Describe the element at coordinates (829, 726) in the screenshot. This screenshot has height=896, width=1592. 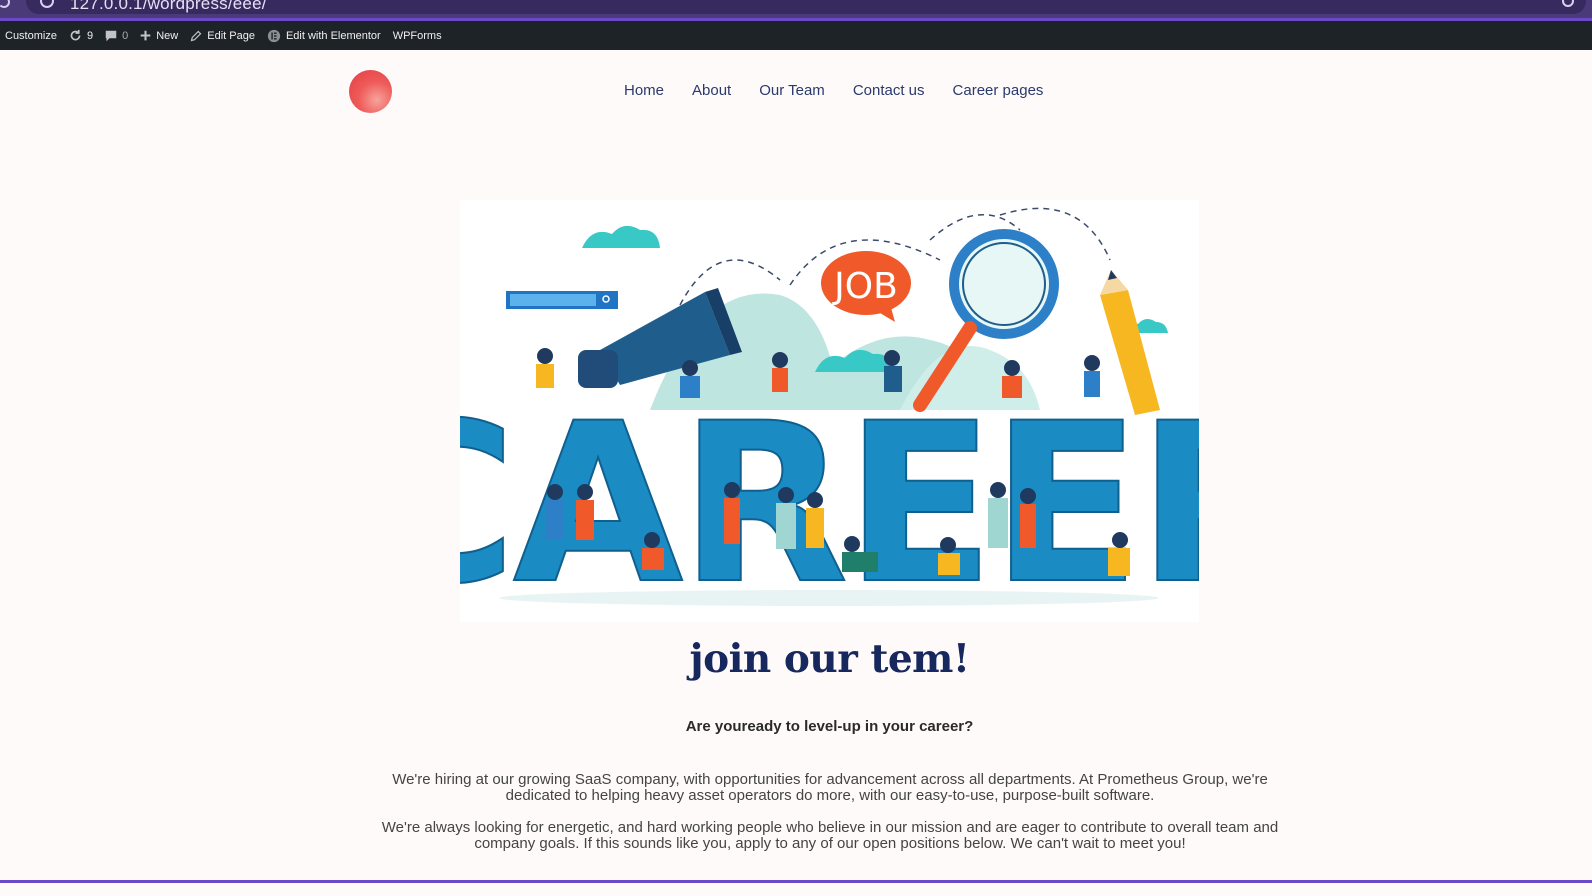
I see `page-subheadline: Are youready to level-up in your career?` at that location.